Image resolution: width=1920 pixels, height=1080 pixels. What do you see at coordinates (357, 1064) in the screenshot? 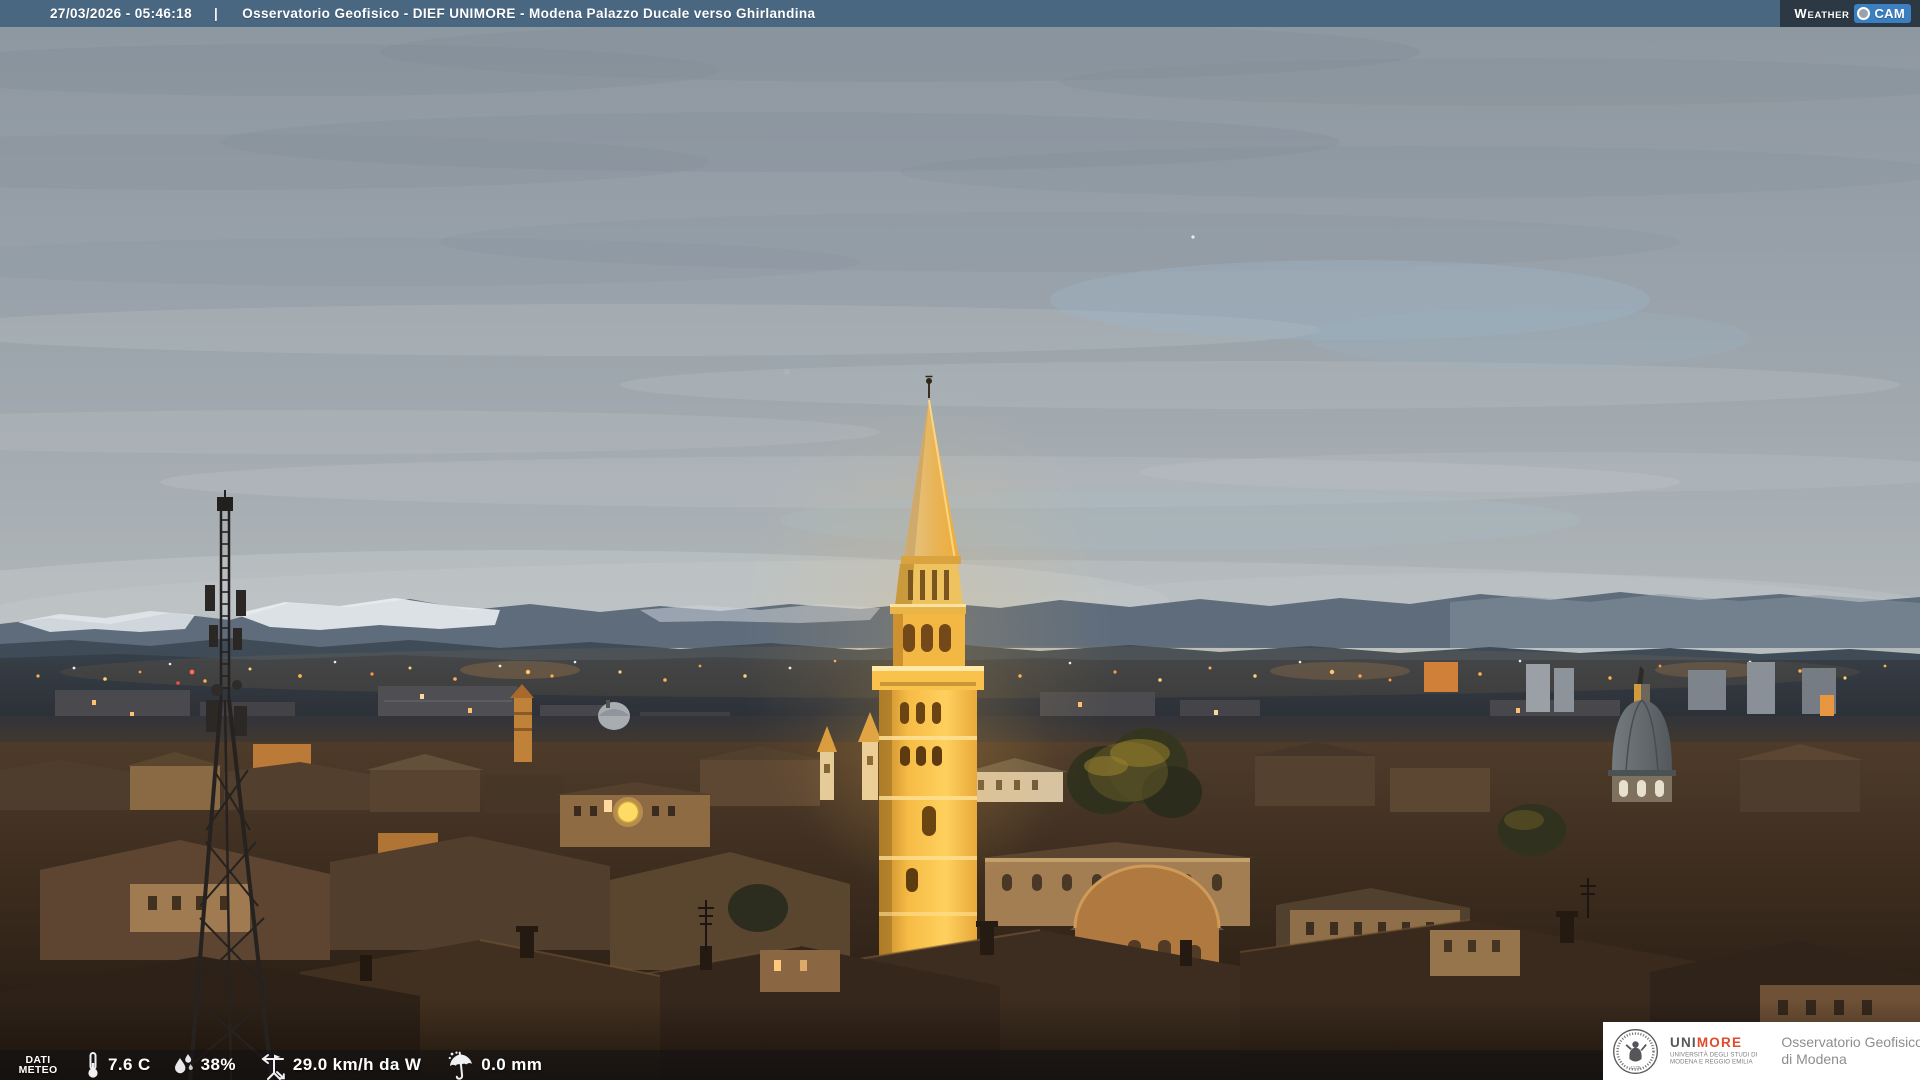
I see `wind-value: 29.0 km/h da W` at bounding box center [357, 1064].